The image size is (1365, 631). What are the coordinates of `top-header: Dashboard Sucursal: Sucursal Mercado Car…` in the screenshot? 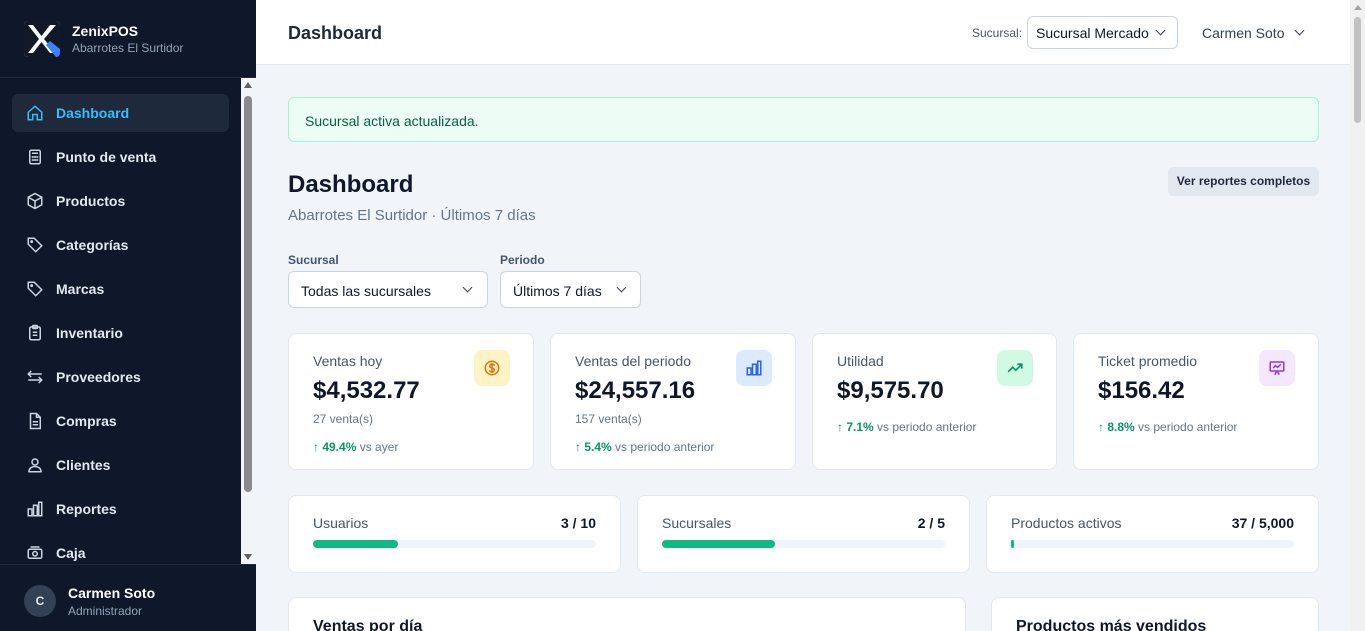 It's located at (803, 32).